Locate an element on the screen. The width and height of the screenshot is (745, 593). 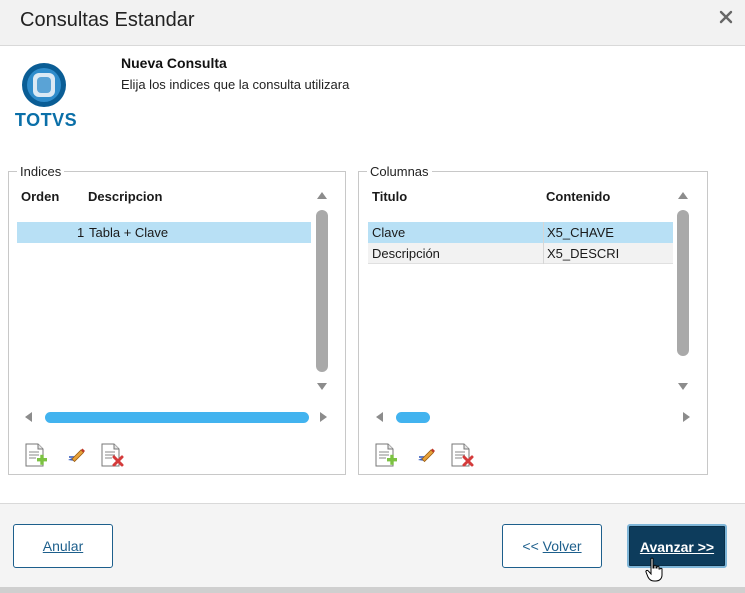
cell-contenido: X5_DESCRI is located at coordinates (583, 253).